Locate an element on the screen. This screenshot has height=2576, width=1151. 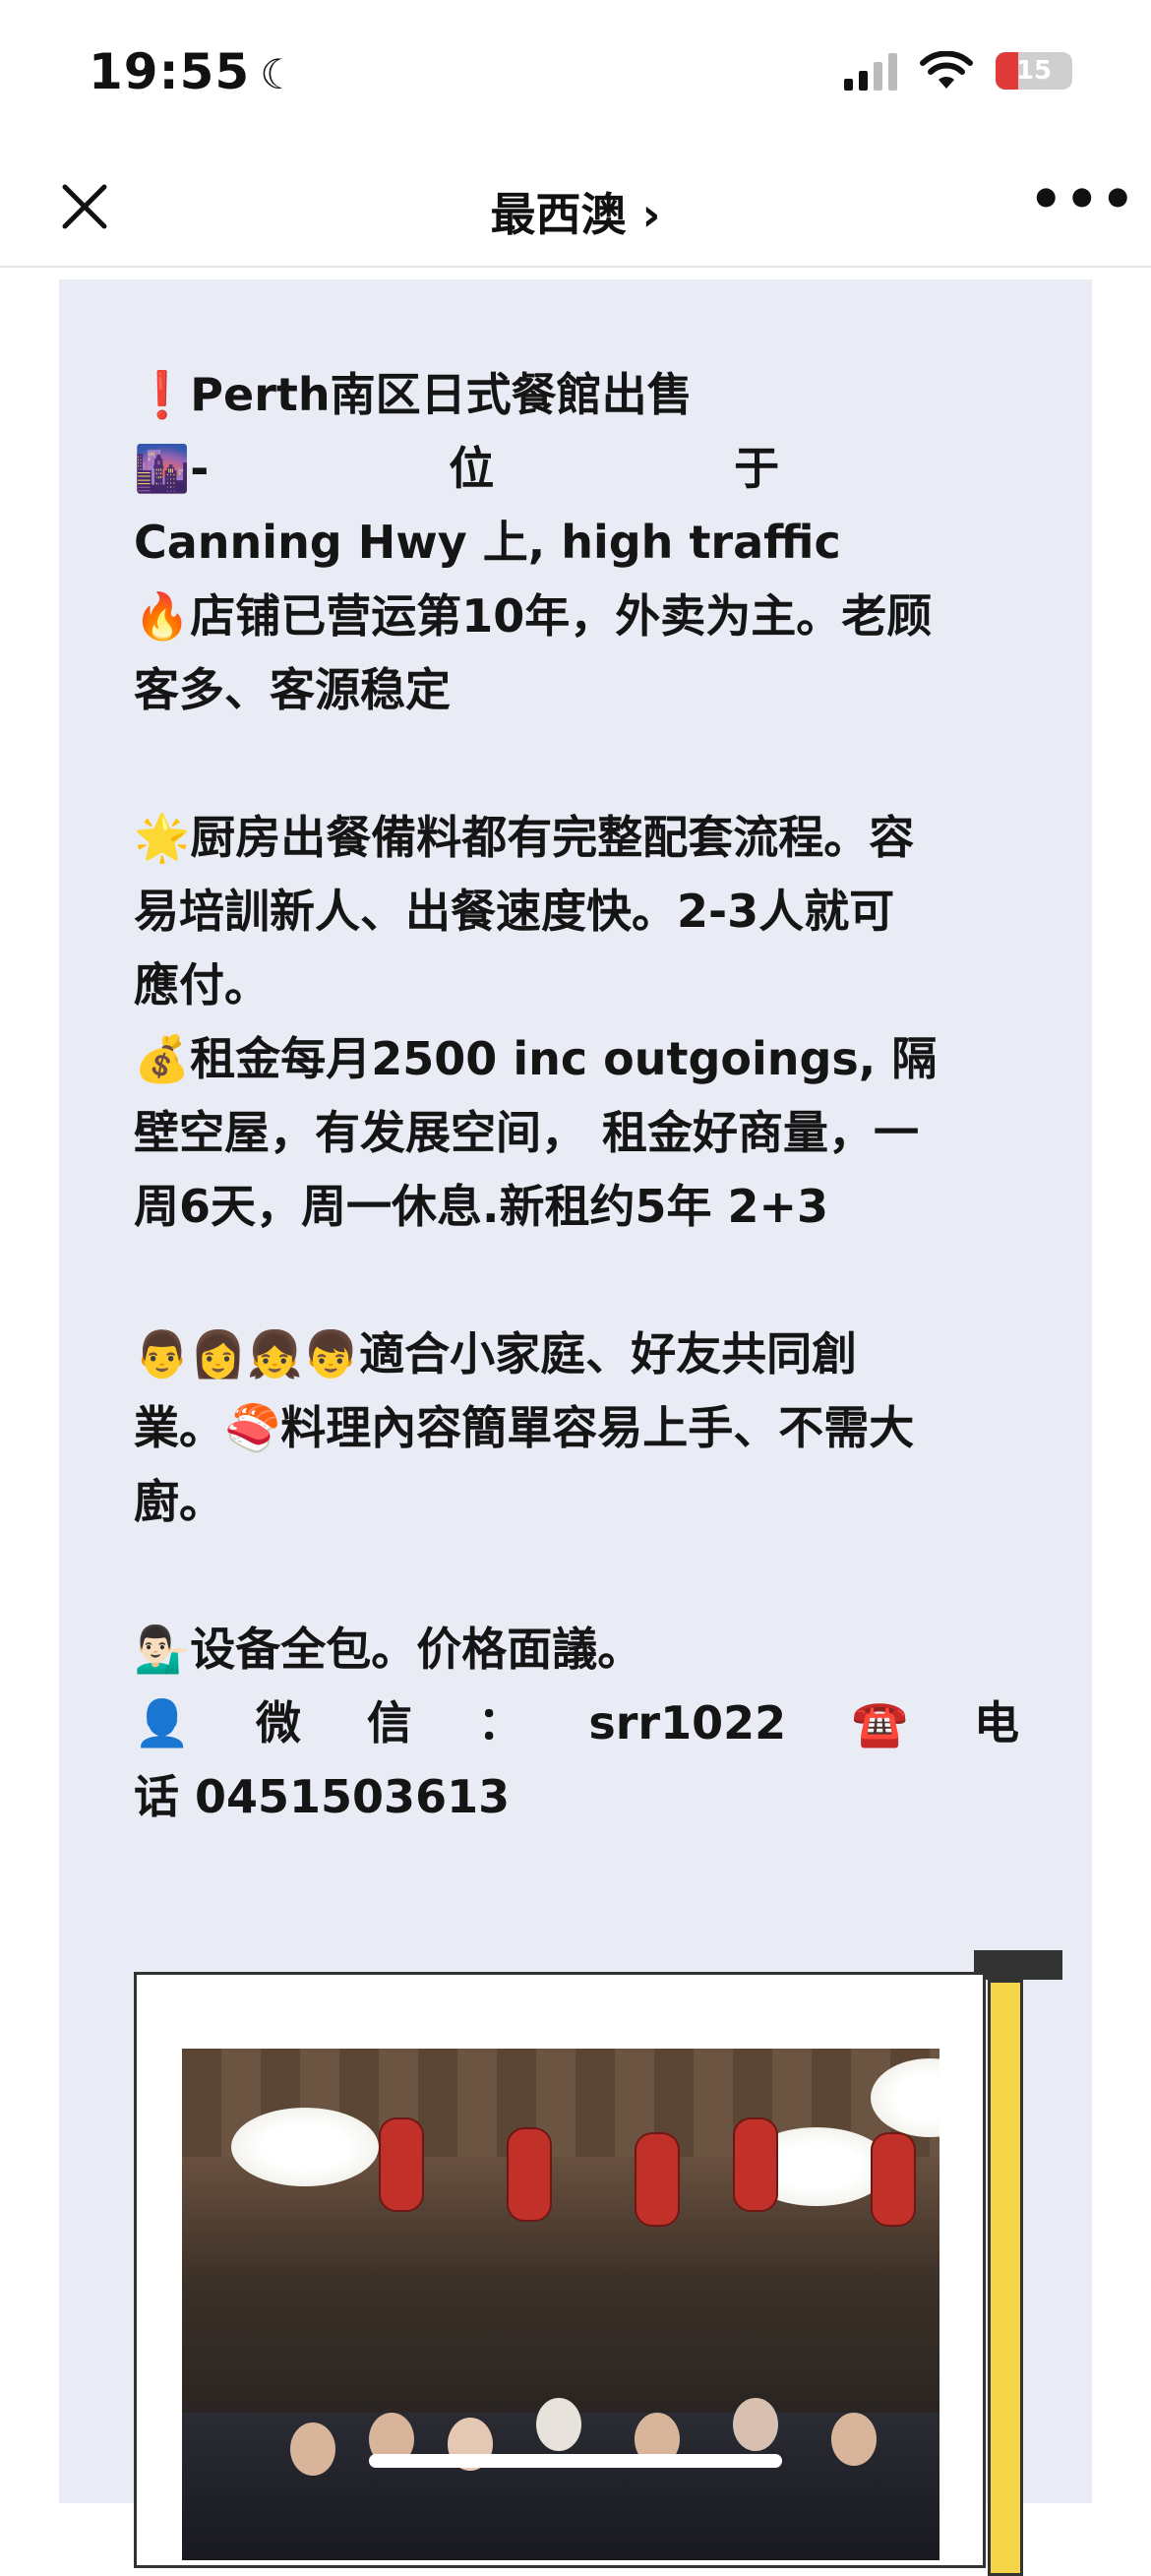
article-line: 👨👩👧👦適合小家庭、好友共同創 is located at coordinates (496, 1353).